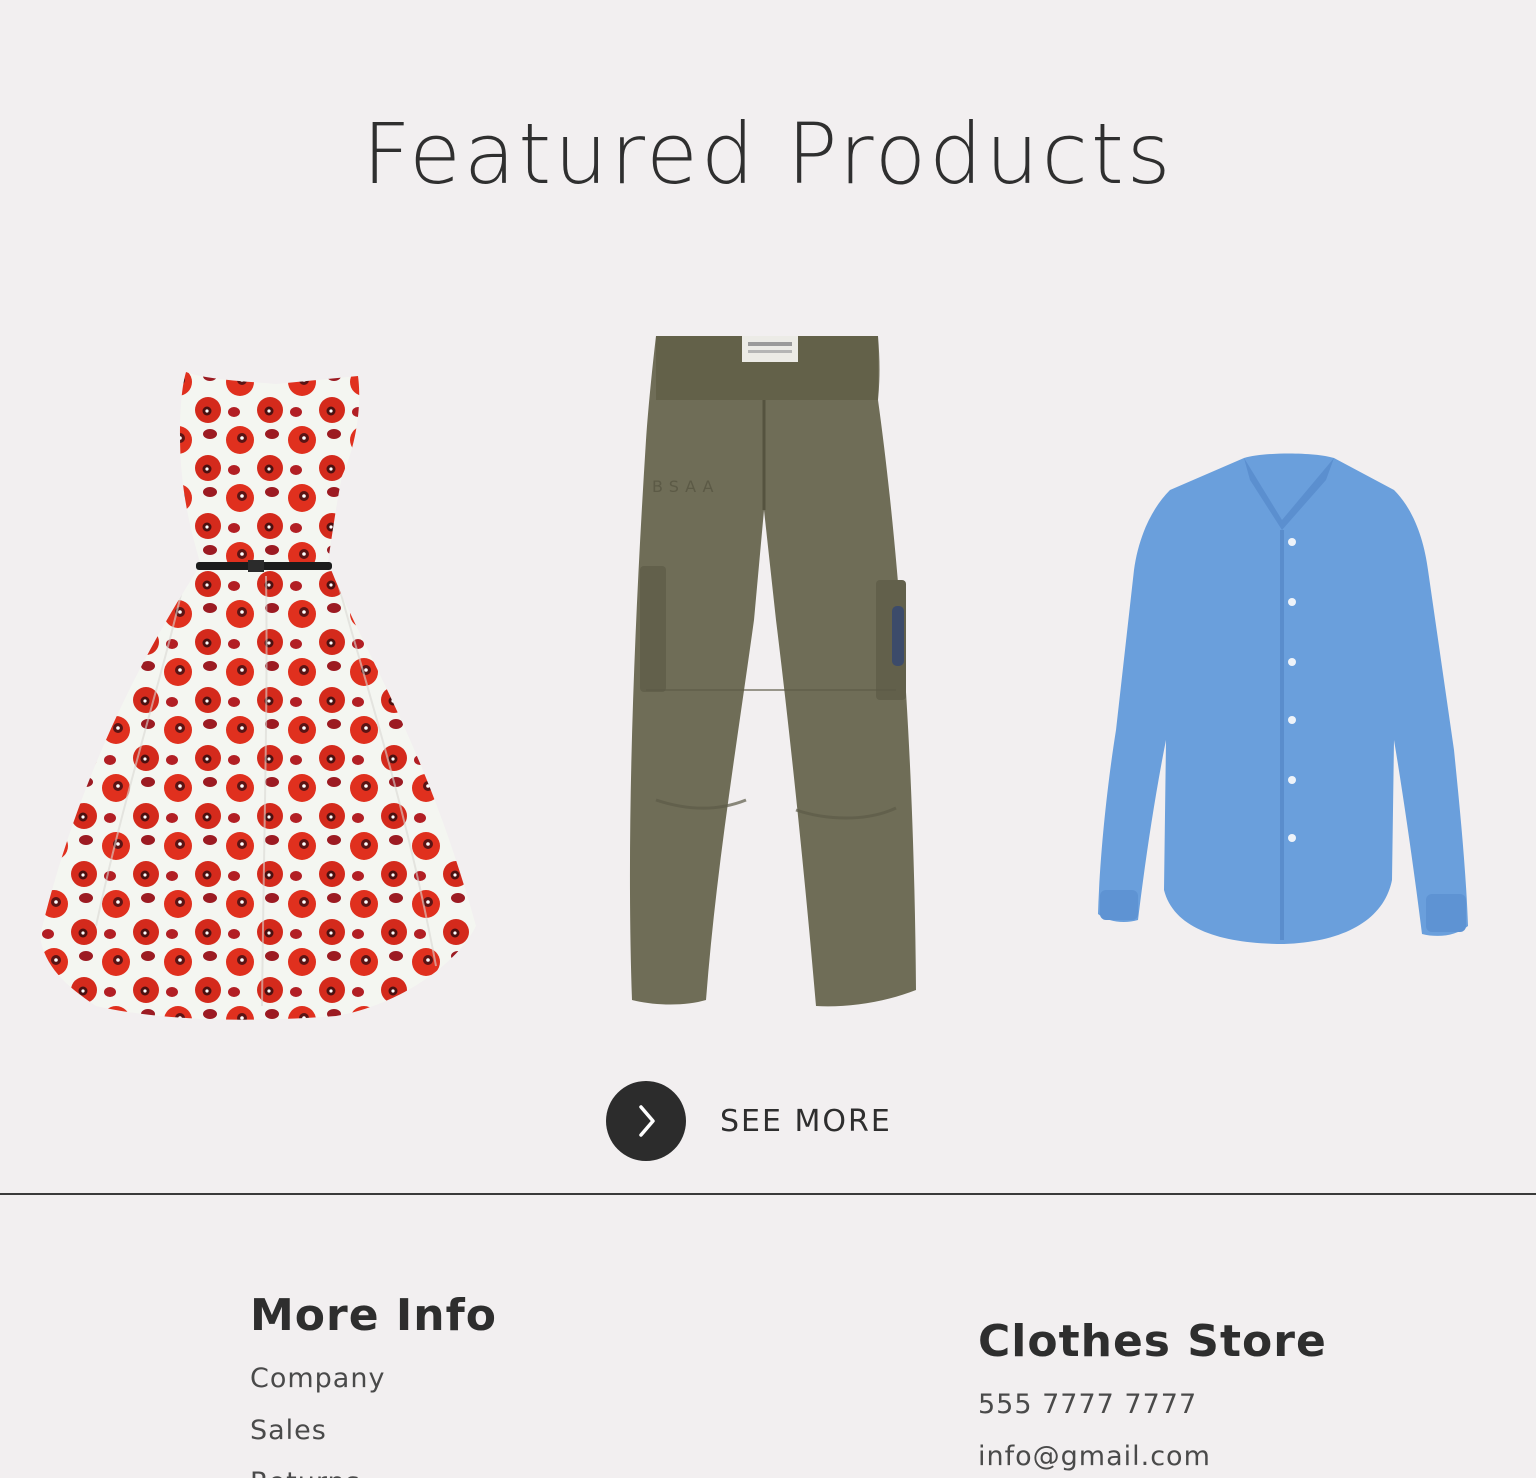 Image resolution: width=1536 pixels, height=1478 pixels. I want to click on footer-link-returns: Returns, so click(373, 1467).